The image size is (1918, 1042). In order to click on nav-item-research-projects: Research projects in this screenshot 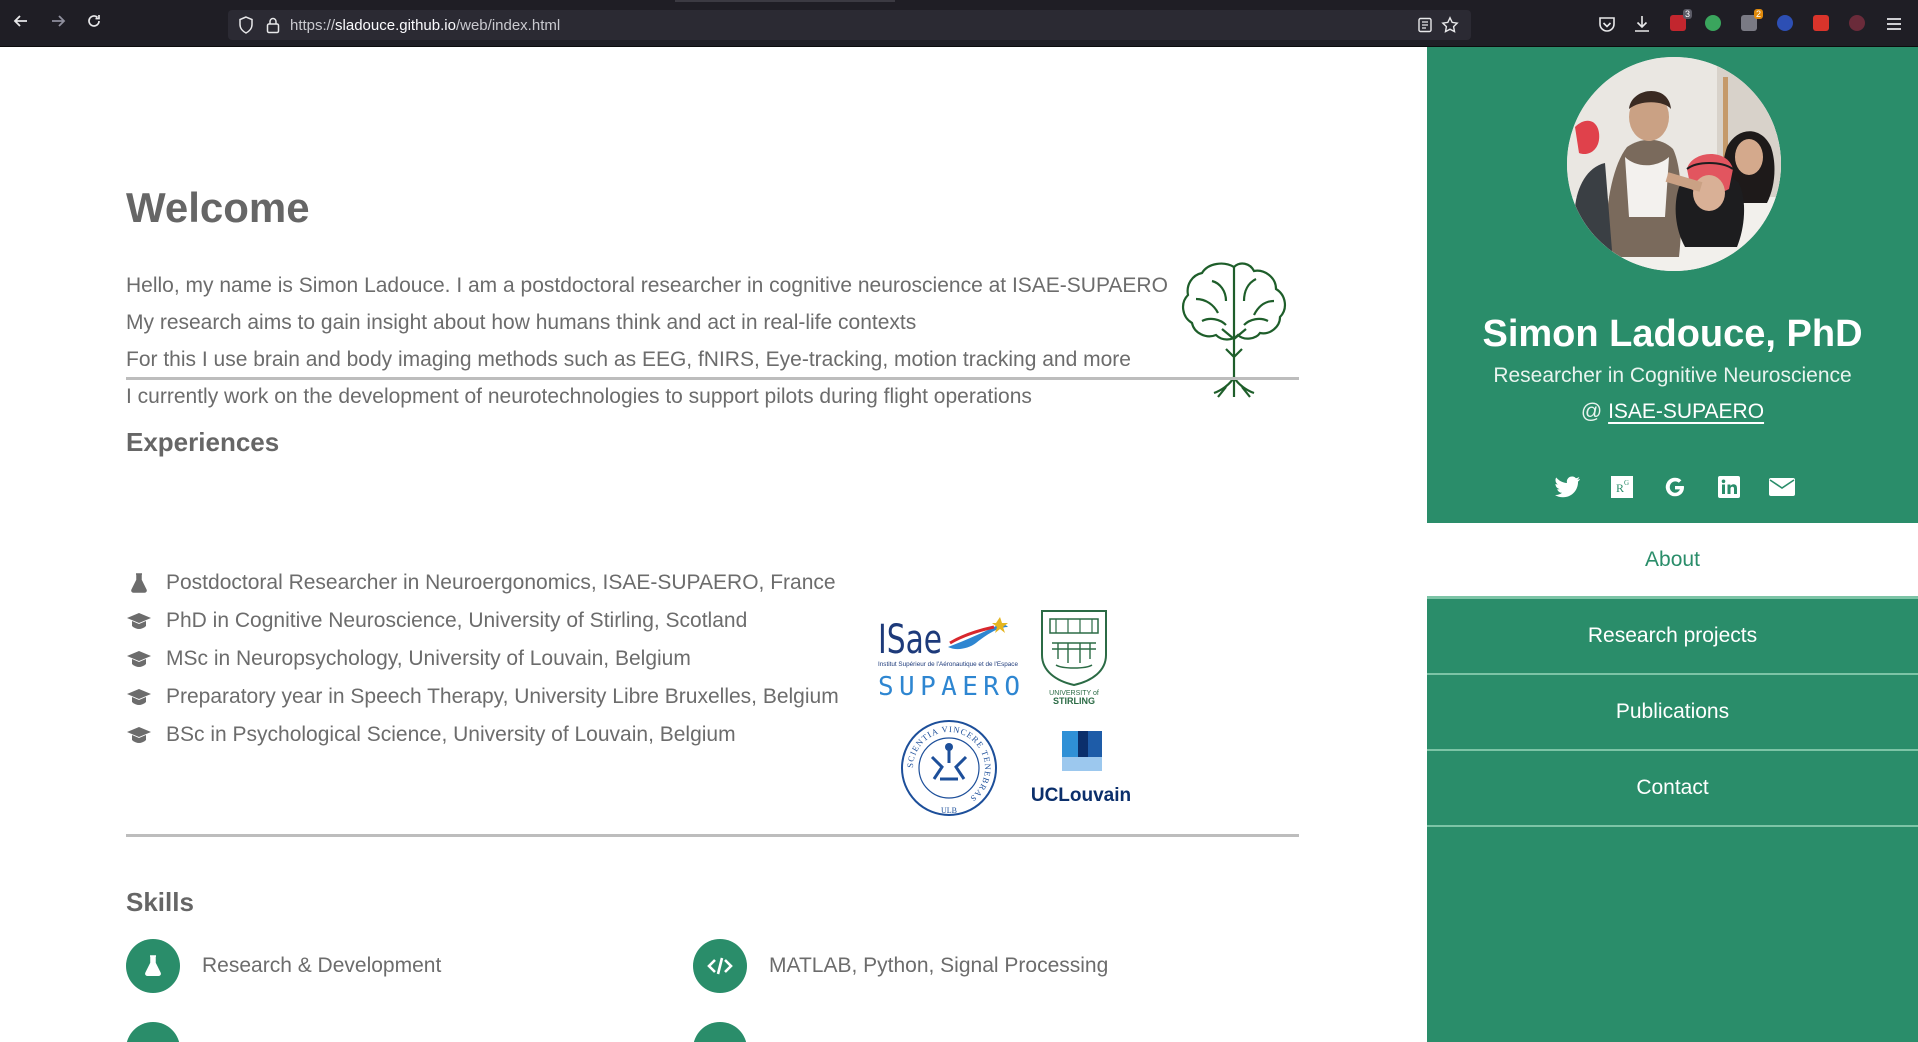, I will do `click(1672, 637)`.